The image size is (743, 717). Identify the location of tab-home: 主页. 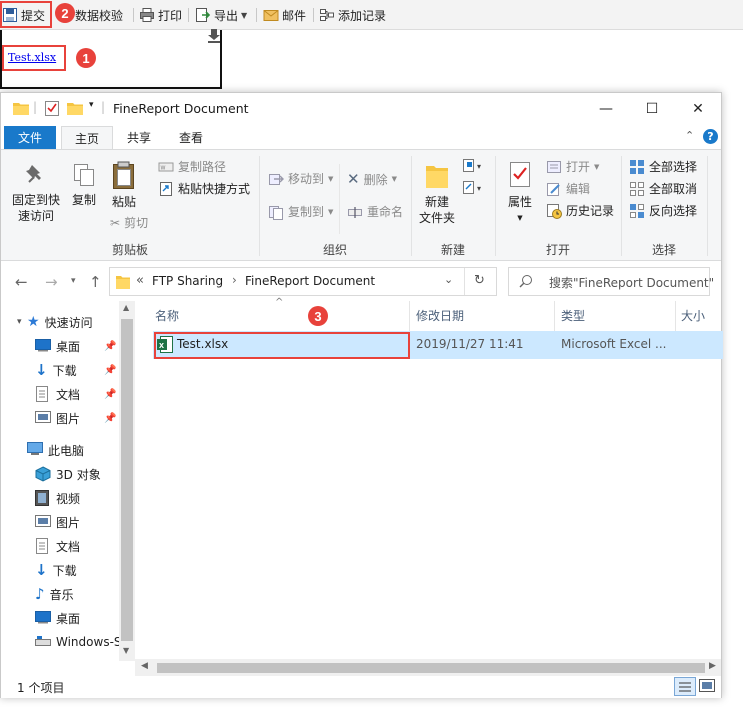
(87, 137).